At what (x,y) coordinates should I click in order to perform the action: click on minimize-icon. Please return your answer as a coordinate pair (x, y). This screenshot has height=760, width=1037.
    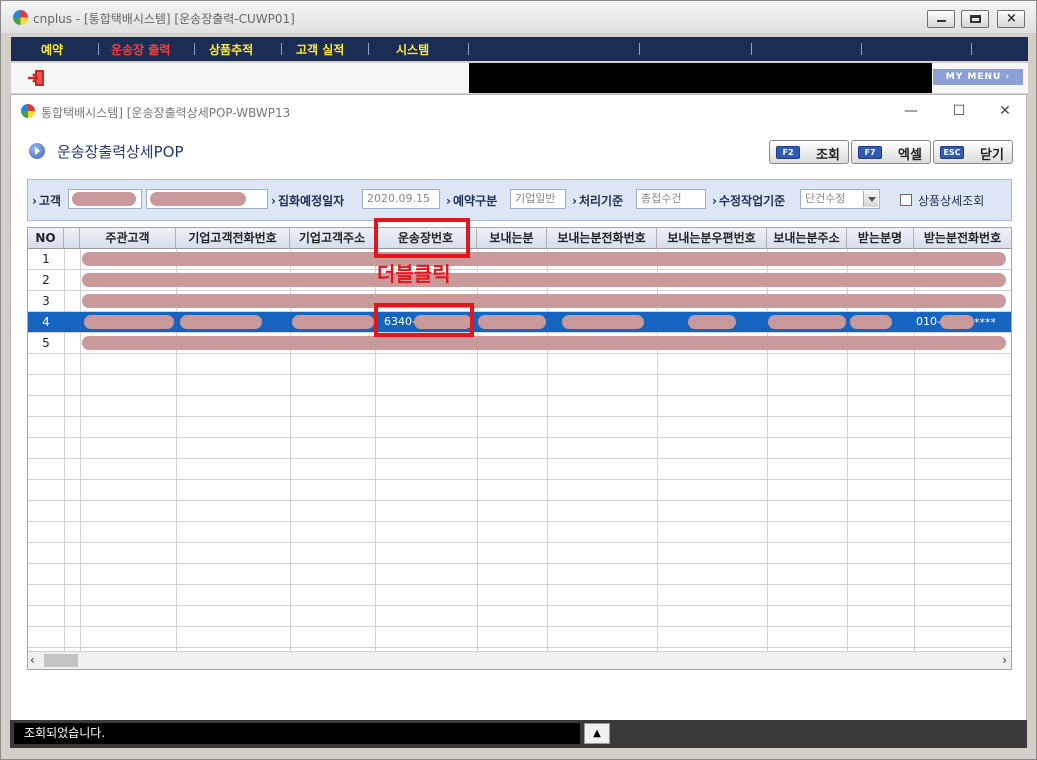
    Looking at the image, I should click on (941, 21).